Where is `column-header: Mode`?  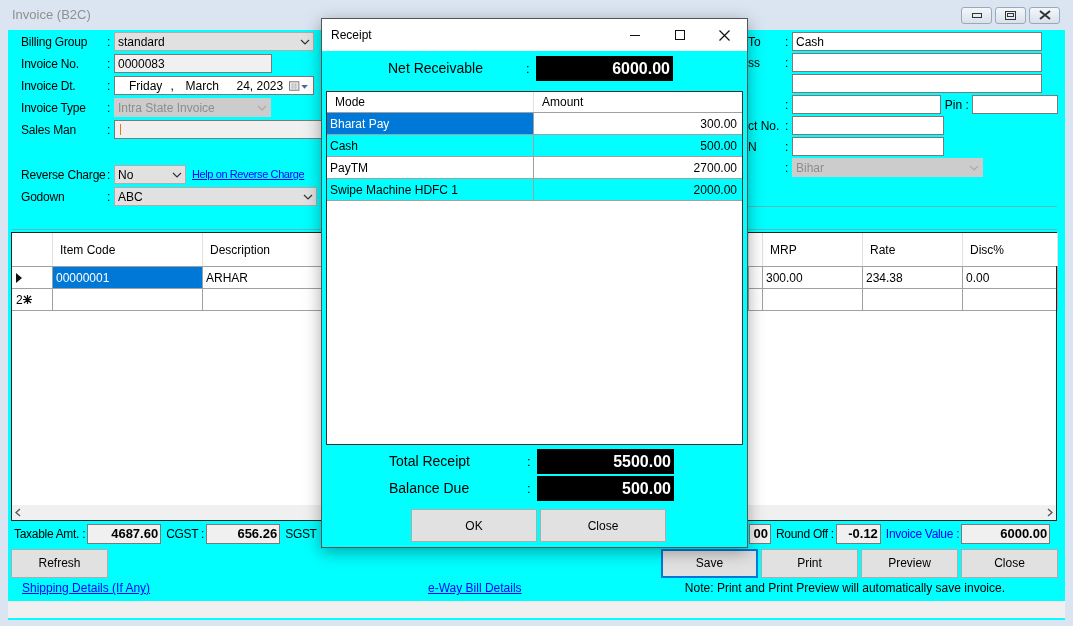
column-header: Mode is located at coordinates (430, 102).